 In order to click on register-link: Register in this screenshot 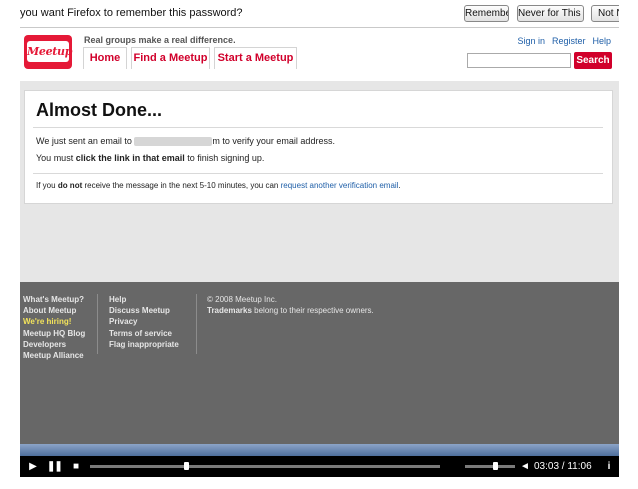, I will do `click(569, 41)`.